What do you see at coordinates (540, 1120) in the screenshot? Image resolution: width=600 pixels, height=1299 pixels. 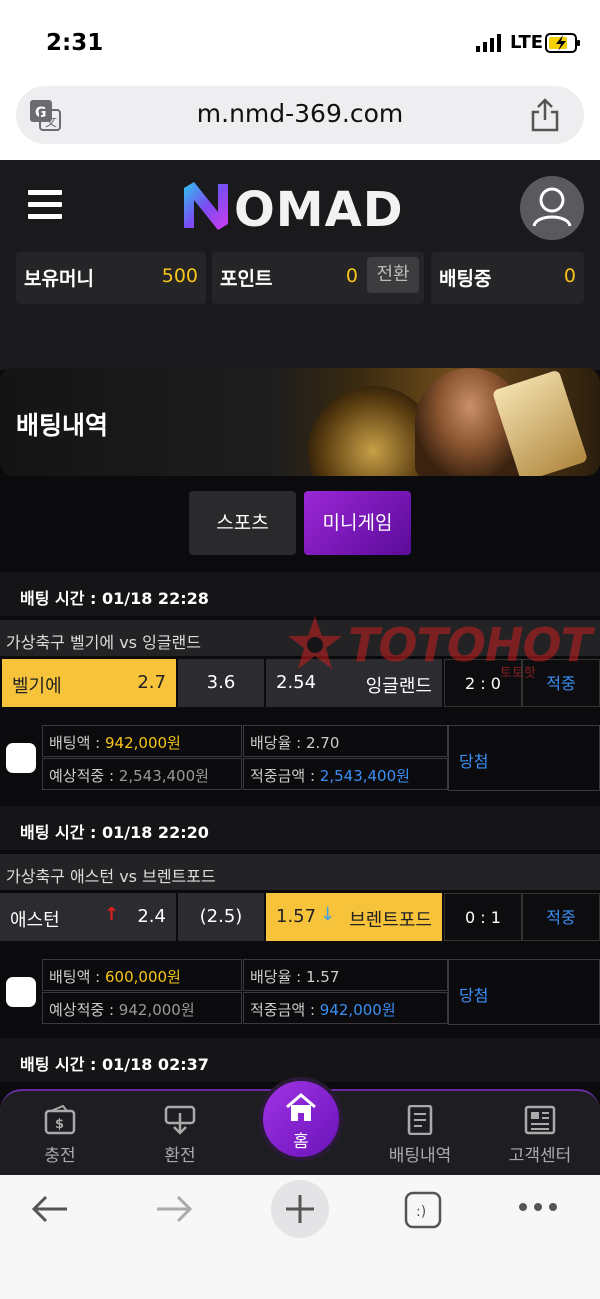 I see `newspaper-icon` at bounding box center [540, 1120].